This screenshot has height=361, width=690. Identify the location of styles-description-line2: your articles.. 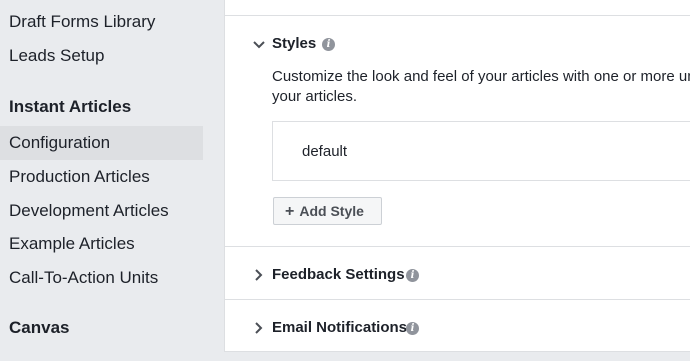
(315, 96).